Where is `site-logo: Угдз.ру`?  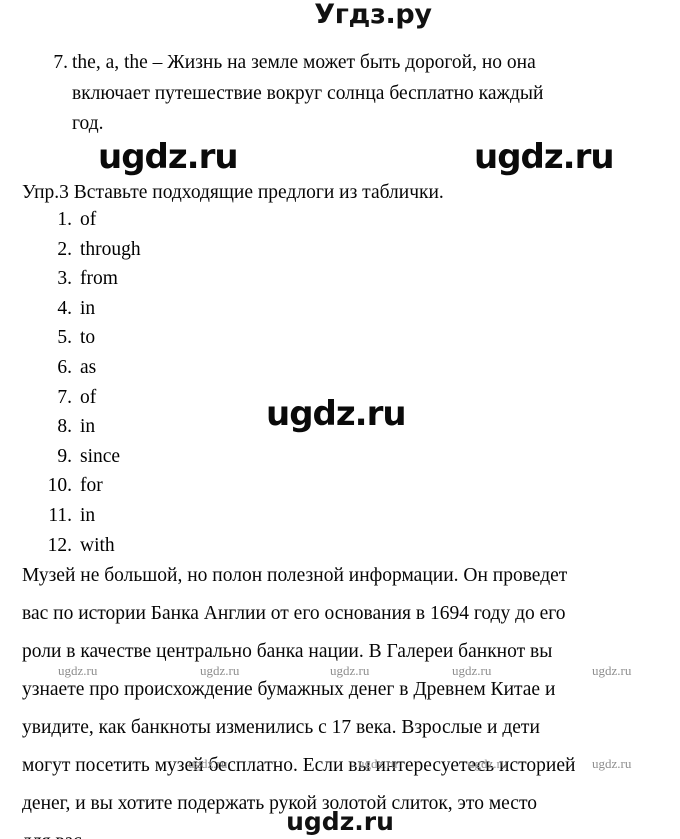
site-logo: Угдз.ру is located at coordinates (373, 15).